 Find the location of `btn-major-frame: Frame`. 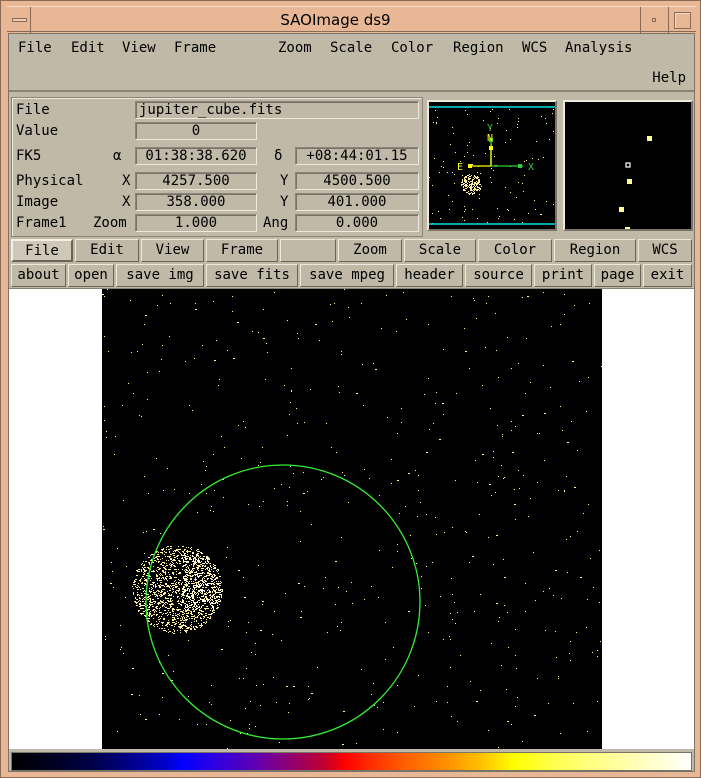

btn-major-frame: Frame is located at coordinates (242, 250).